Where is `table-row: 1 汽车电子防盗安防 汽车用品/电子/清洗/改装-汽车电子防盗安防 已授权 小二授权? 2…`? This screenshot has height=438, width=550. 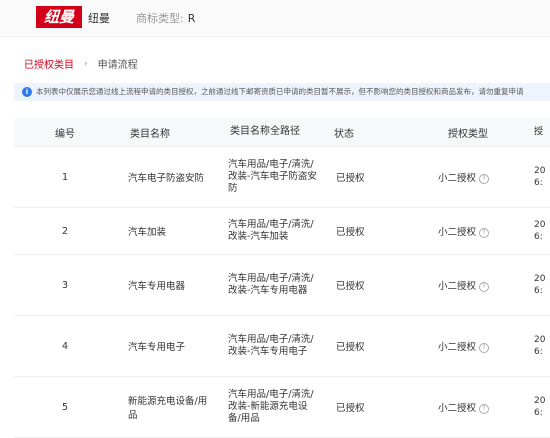
table-row: 1 汽车电子防盗安防 汽车用品/电子/清洗/改装-汽车电子防盗安防 已授权 小二授权? 2… is located at coordinates (282, 177).